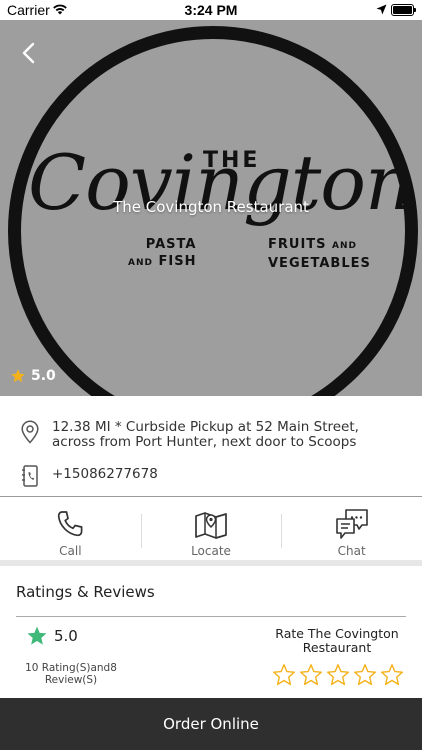 The width and height of the screenshot is (422, 750). Describe the element at coordinates (30, 476) in the screenshot. I see `phone-book-icon` at that location.